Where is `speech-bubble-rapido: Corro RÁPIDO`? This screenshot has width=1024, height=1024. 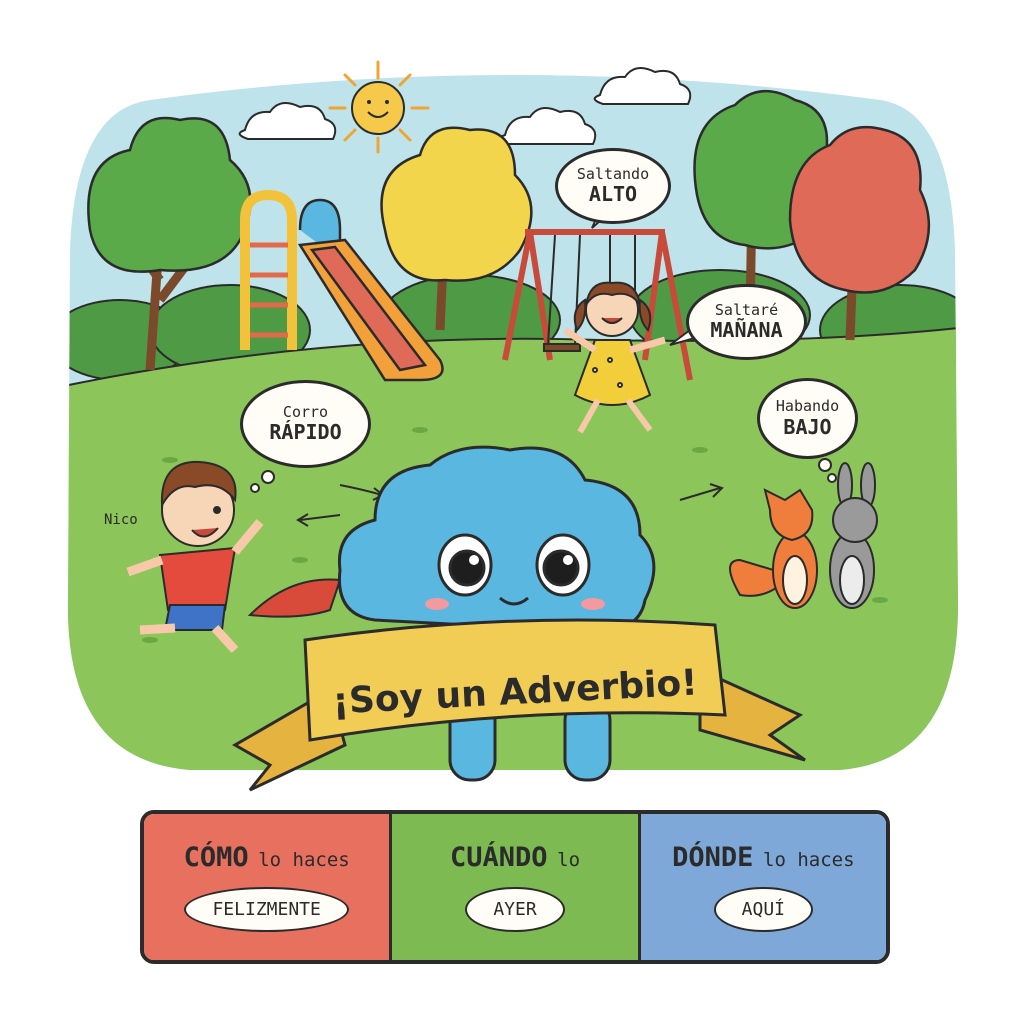
speech-bubble-rapido: Corro RÁPIDO is located at coordinates (305, 424).